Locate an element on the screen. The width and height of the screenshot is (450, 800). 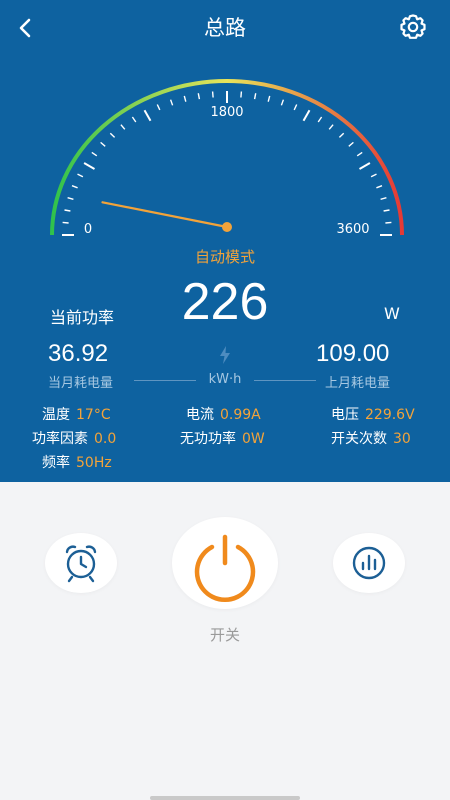
param-switch-count: 开关次数 30 is located at coordinates (371, 438).